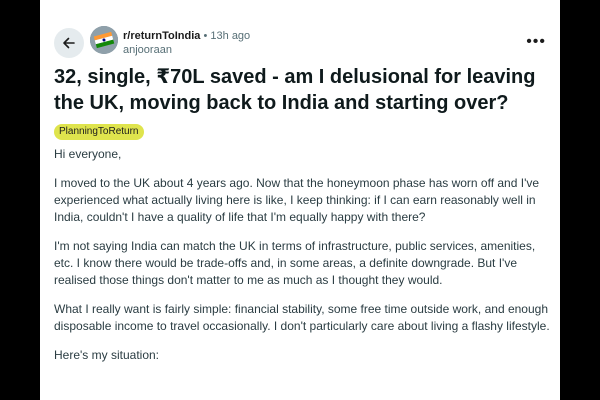 This screenshot has width=600, height=400. I want to click on subreddit-avatar, so click(104, 40).